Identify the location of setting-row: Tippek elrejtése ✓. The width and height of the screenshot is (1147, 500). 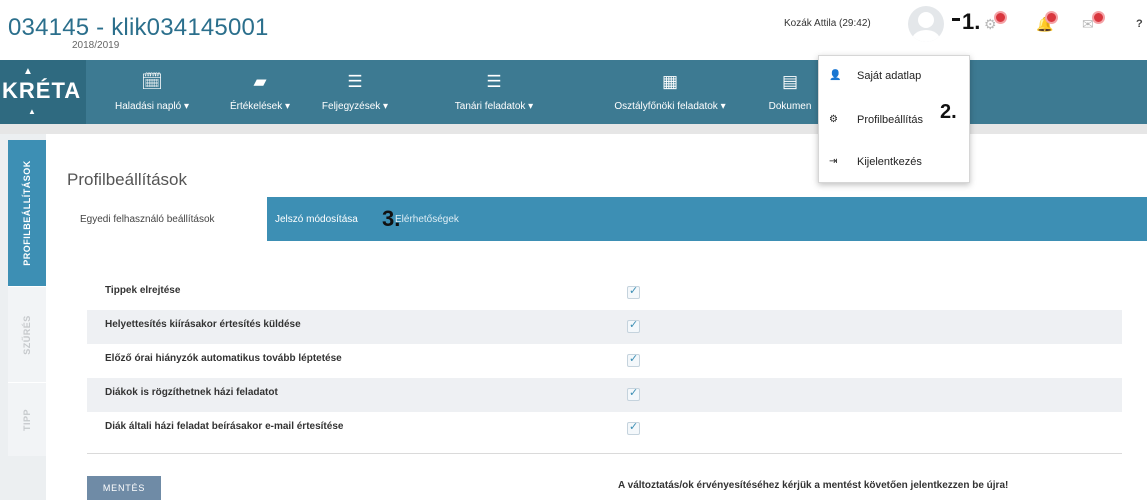
(604, 293).